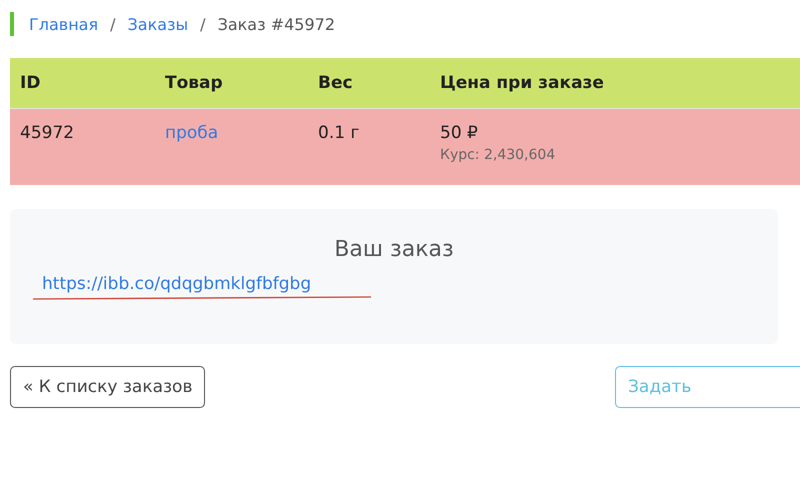 The height and width of the screenshot is (477, 800). What do you see at coordinates (48, 134) in the screenshot?
I see `table-cell-text: 45972` at bounding box center [48, 134].